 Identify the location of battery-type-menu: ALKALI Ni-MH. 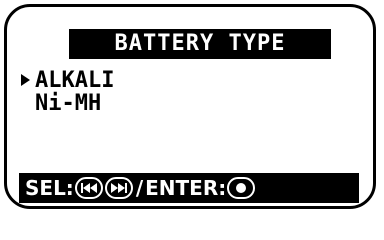
(171, 92).